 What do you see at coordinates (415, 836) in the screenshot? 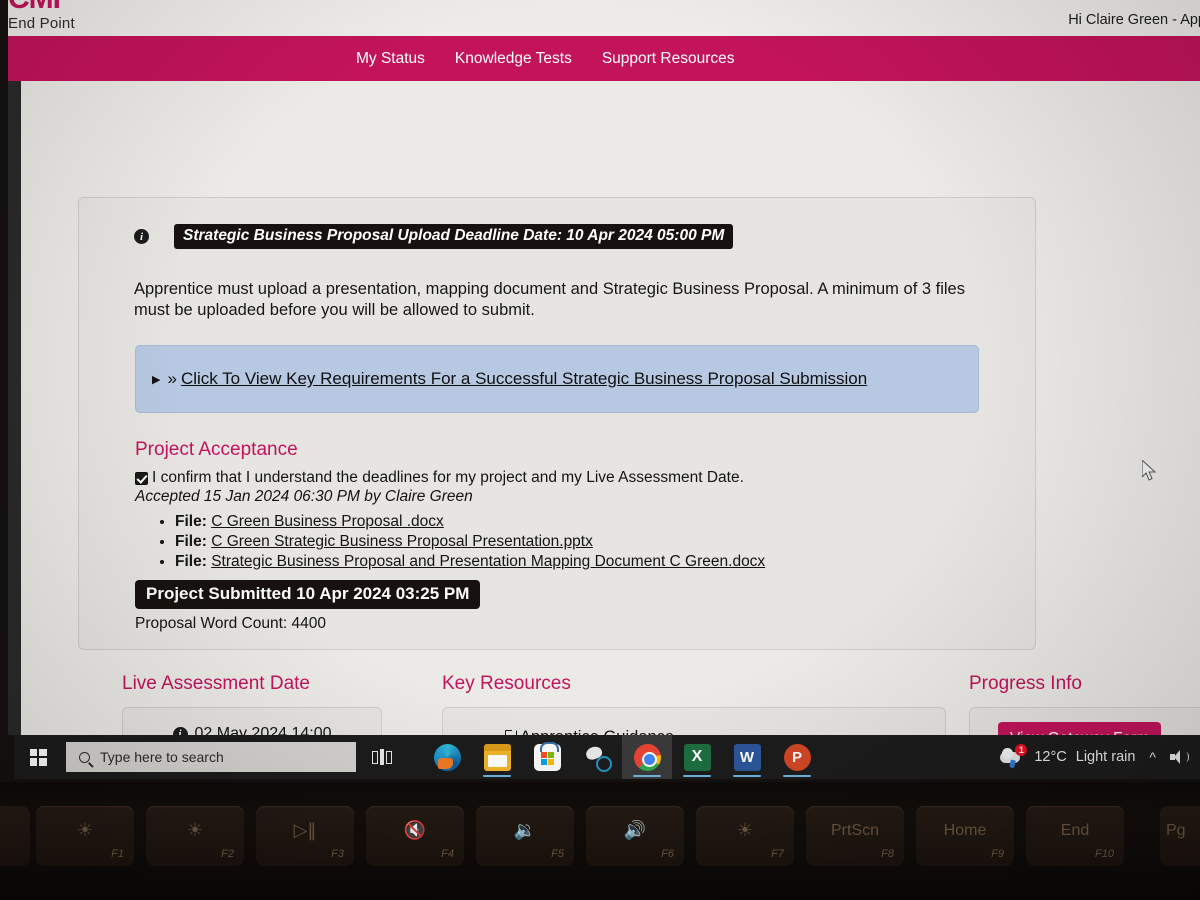
I see `key-f4: 🔇 F4` at bounding box center [415, 836].